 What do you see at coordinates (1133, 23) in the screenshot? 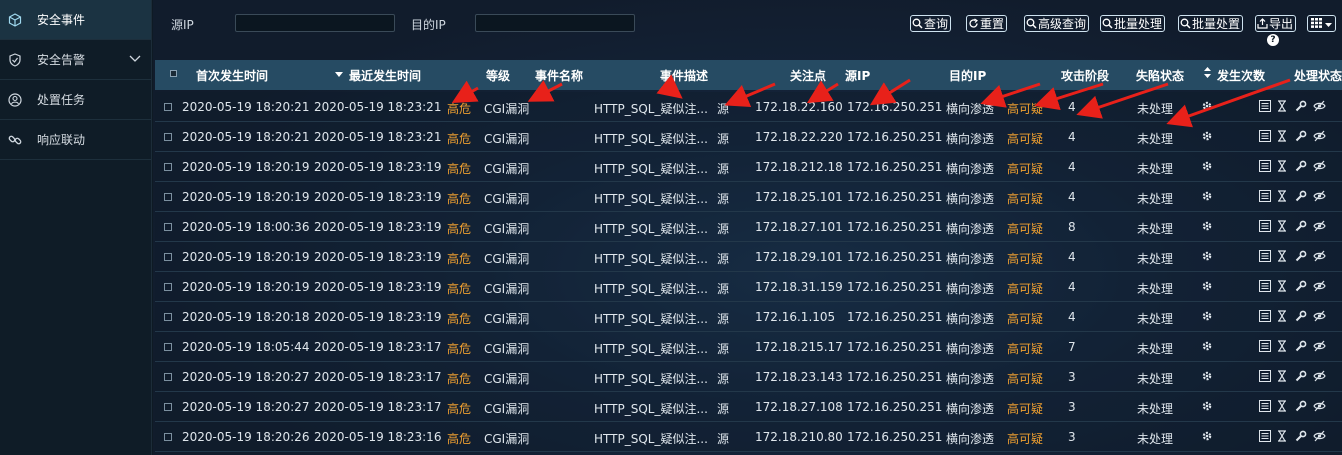
I see `batch-process-button: 批量处理` at bounding box center [1133, 23].